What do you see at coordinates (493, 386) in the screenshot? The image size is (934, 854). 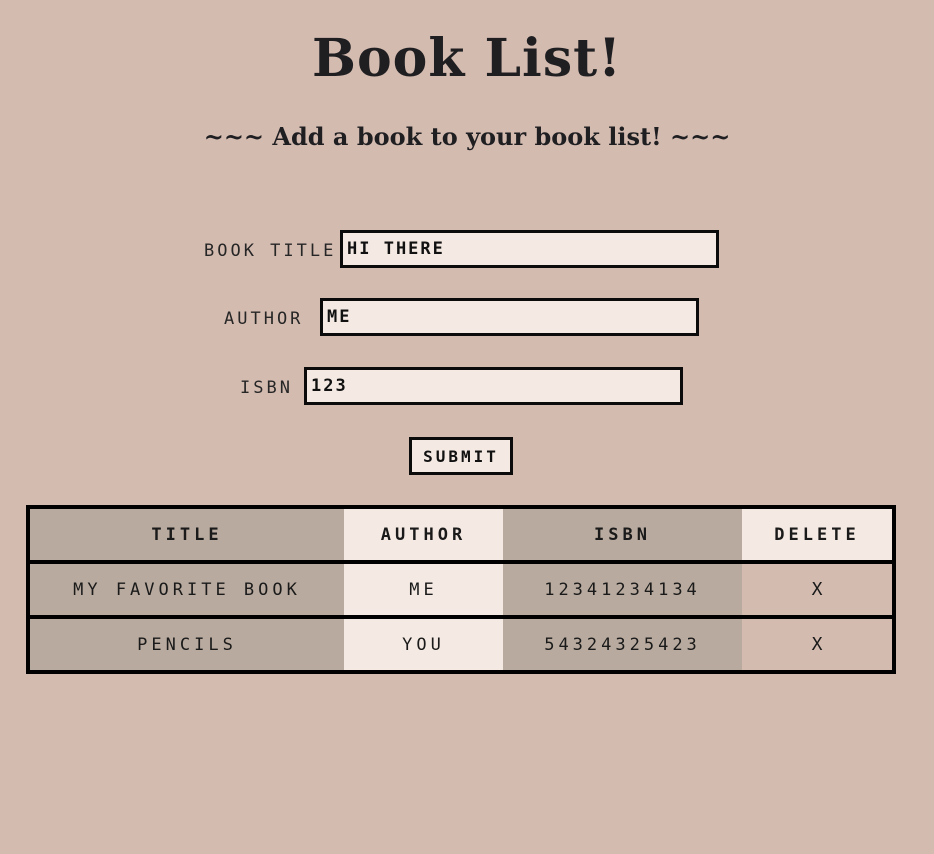 I see `isbn-input` at bounding box center [493, 386].